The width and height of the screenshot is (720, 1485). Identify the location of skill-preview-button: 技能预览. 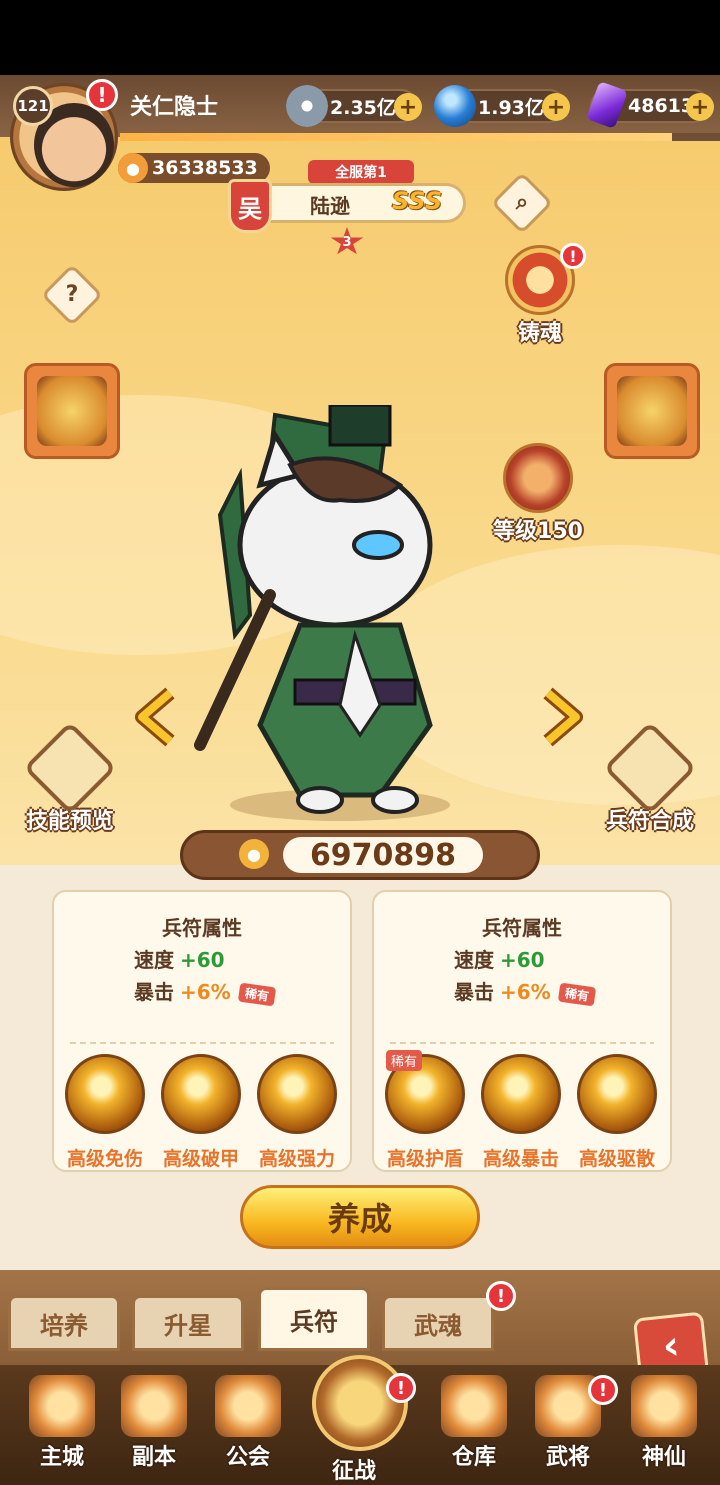
(70, 778).